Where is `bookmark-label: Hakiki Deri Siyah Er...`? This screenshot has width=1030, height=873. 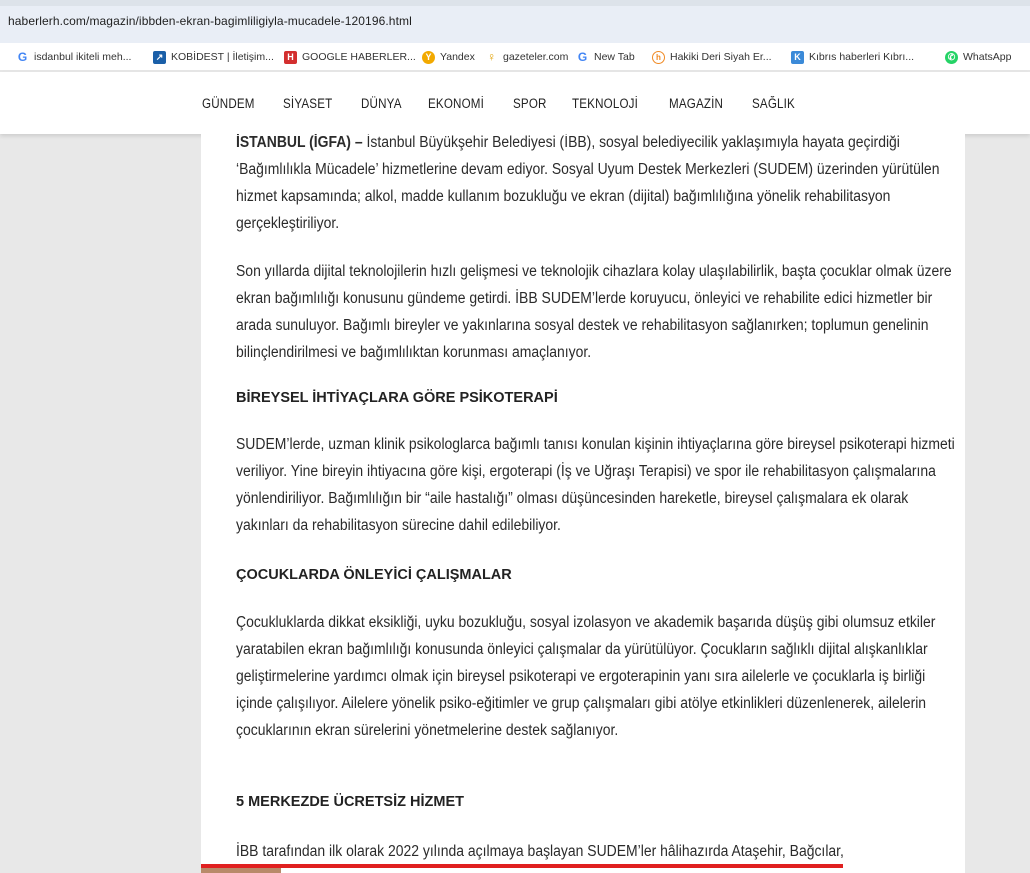 bookmark-label: Hakiki Deri Siyah Er... is located at coordinates (721, 57).